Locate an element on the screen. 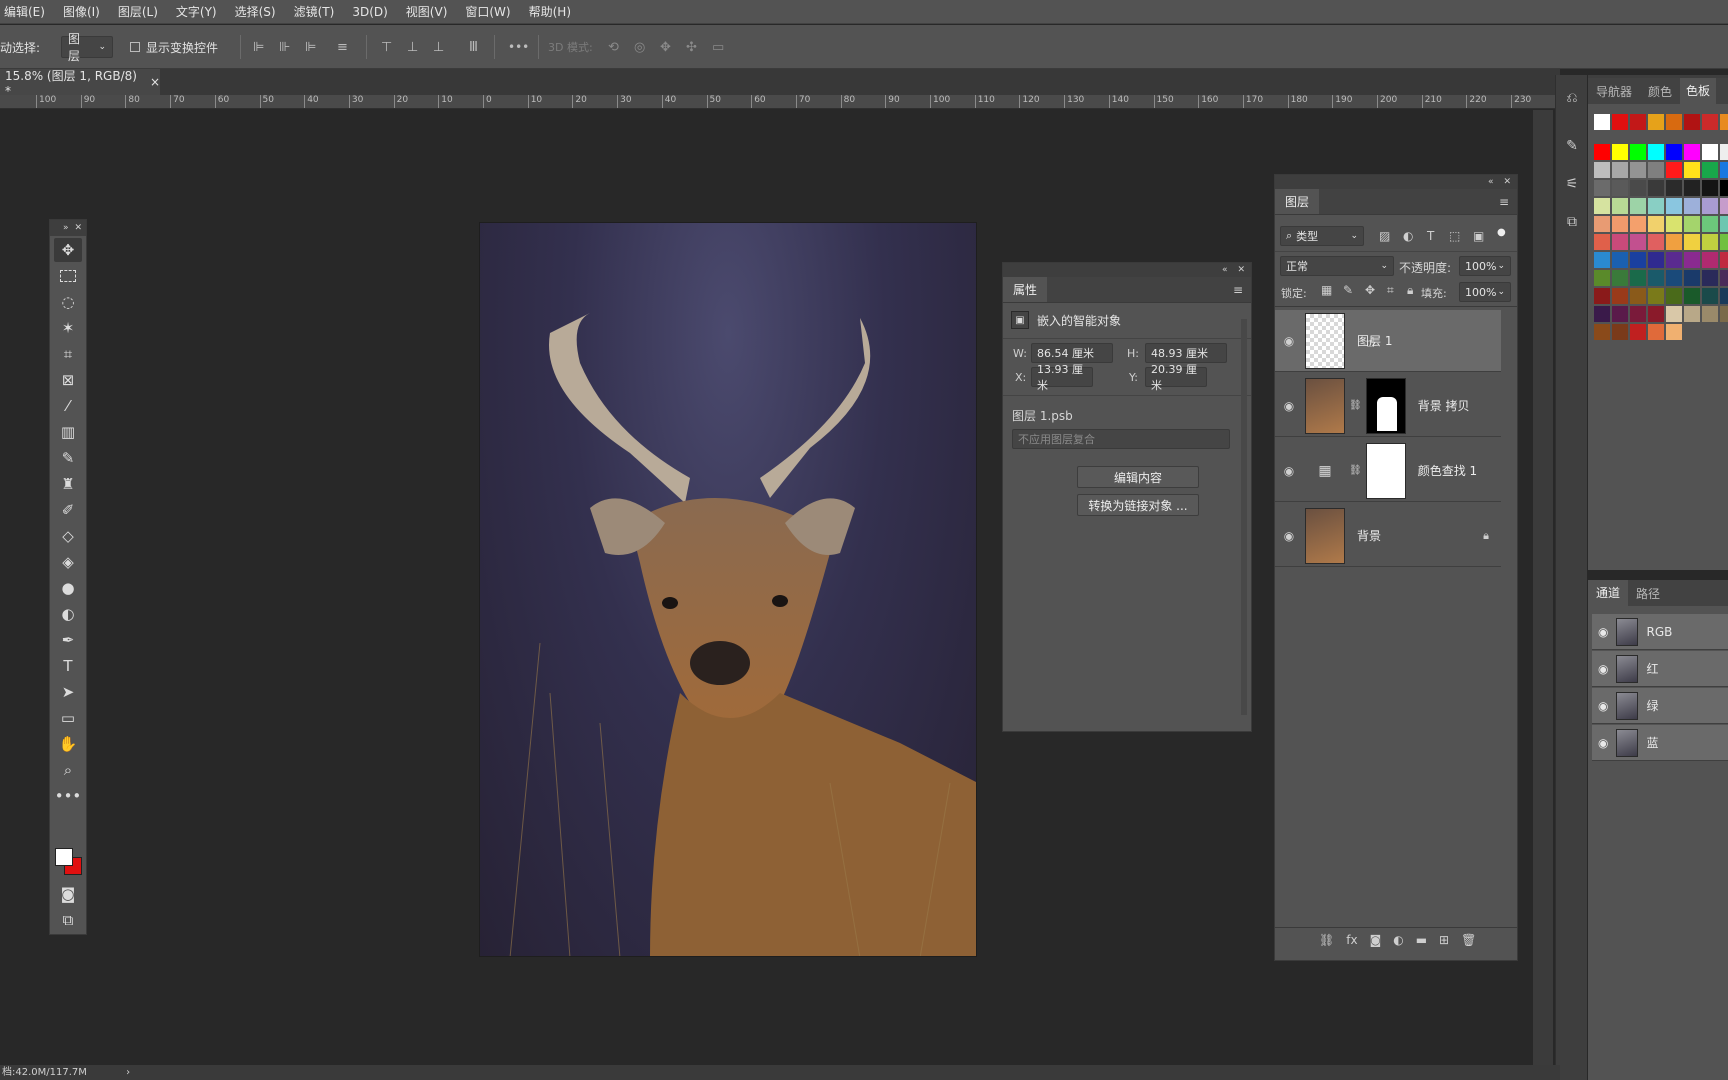 This screenshot has height=1080, width=1728. orbit-3d-icon: ⟲ is located at coordinates (613, 47).